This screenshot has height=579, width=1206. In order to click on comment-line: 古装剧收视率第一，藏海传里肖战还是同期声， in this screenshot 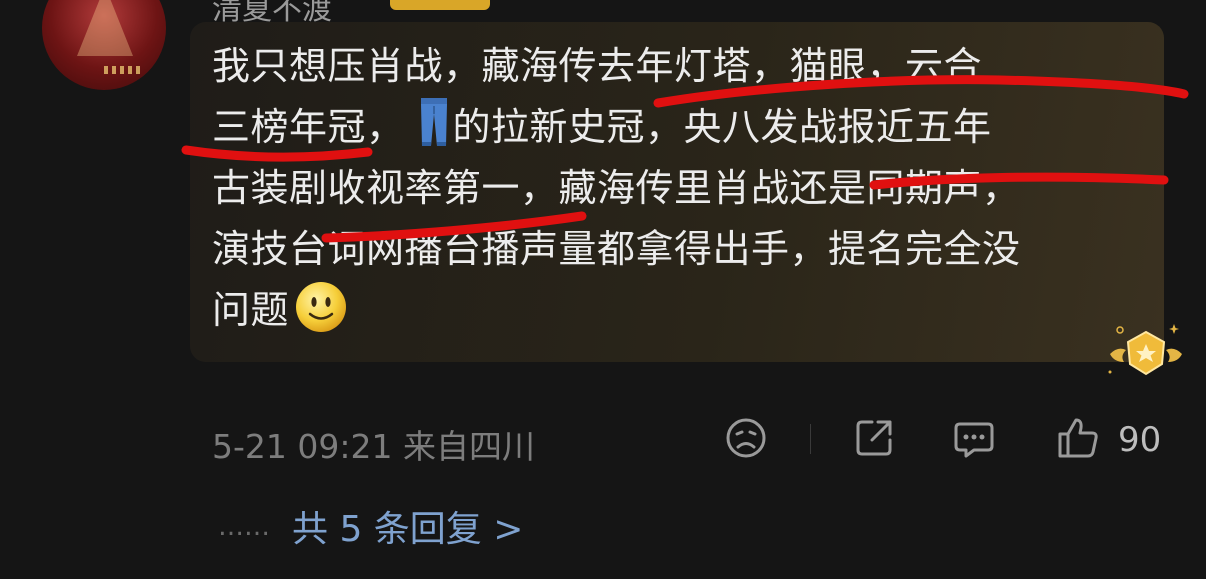, I will do `click(616, 188)`.